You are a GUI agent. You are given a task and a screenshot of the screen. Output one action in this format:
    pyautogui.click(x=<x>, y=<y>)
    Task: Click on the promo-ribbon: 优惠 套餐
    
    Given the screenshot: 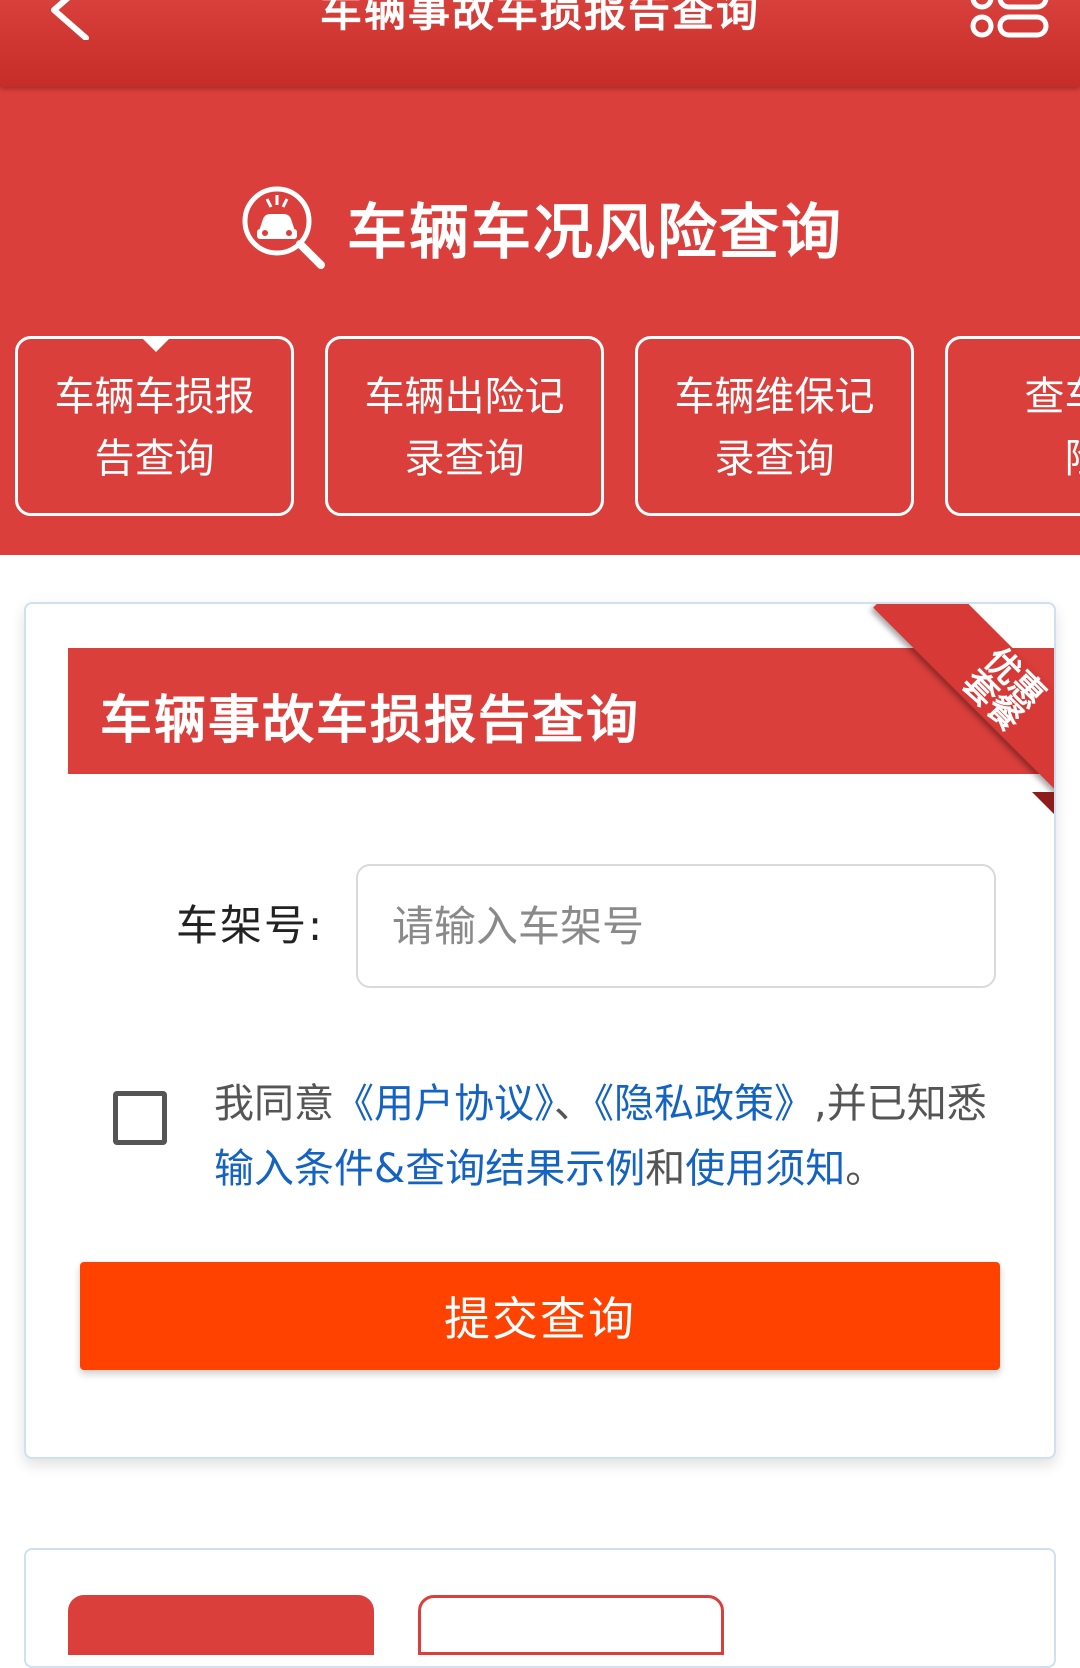 What is the action you would take?
    pyautogui.click(x=949, y=709)
    